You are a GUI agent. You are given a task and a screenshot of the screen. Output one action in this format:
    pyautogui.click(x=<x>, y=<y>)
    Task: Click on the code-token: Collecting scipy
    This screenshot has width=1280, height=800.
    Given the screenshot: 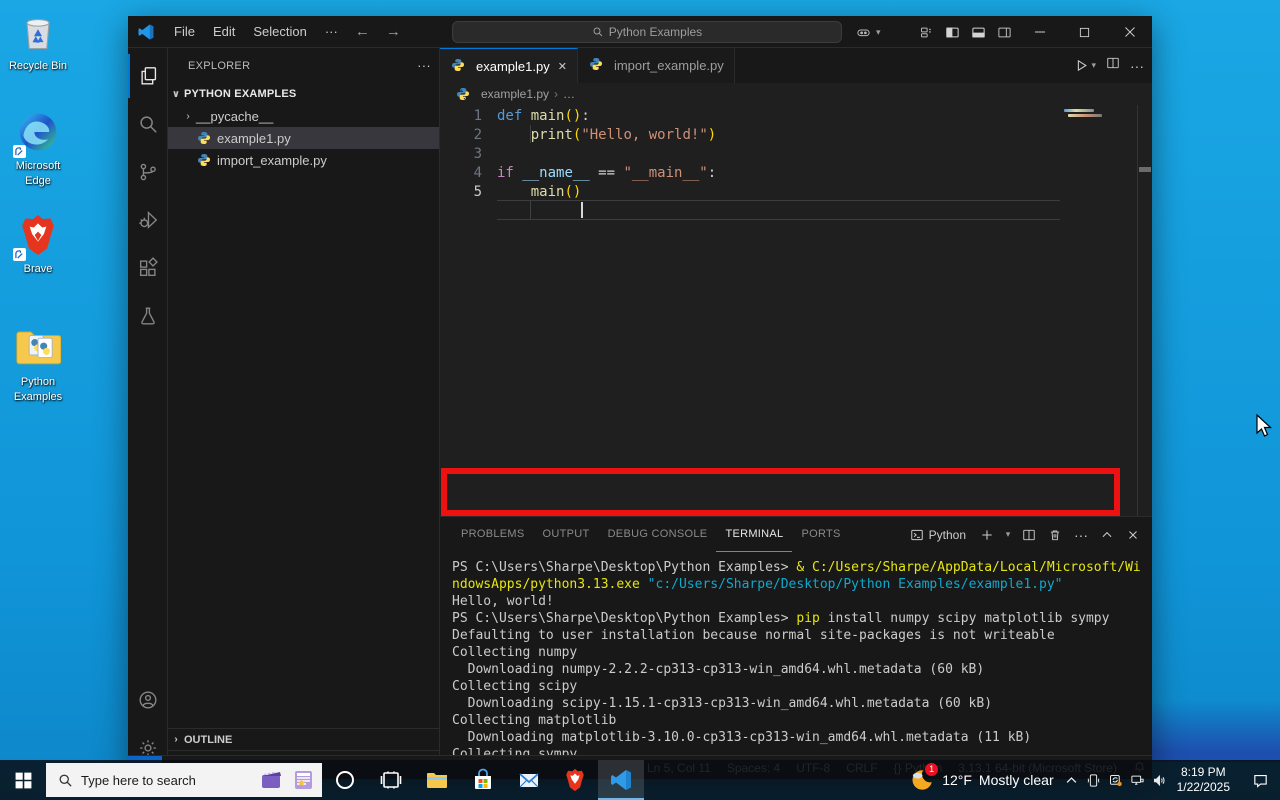 What is the action you would take?
    pyautogui.click(x=515, y=686)
    